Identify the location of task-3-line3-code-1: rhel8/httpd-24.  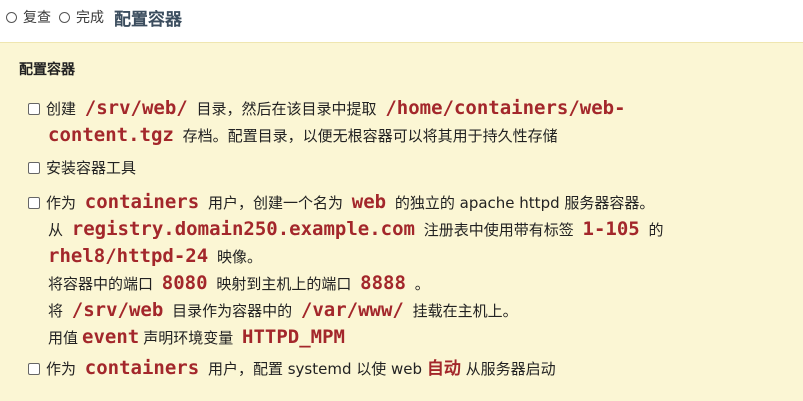
(128, 256).